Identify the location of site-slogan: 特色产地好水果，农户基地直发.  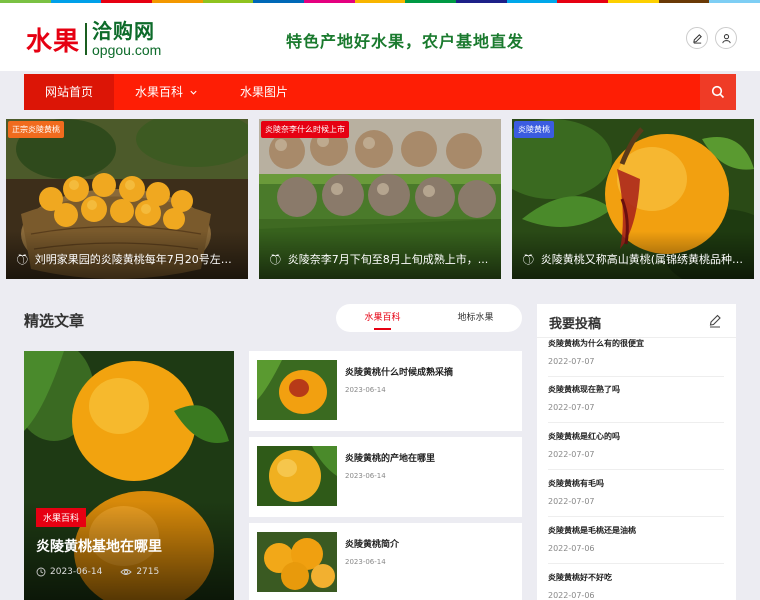
(405, 41).